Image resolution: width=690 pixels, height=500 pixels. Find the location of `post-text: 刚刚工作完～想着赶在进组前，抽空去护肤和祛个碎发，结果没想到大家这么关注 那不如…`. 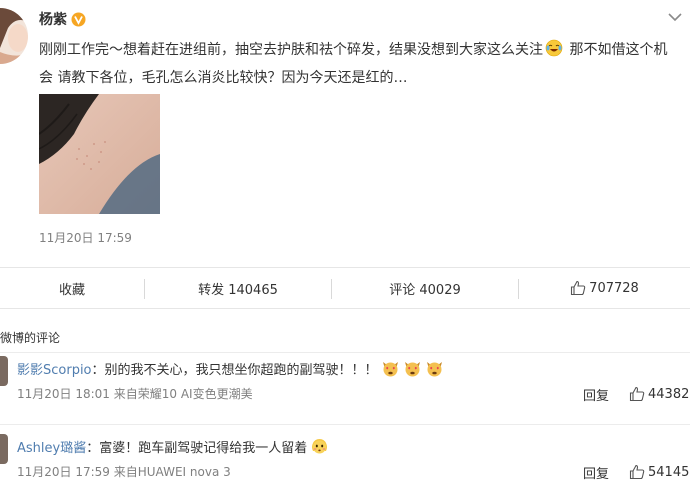

post-text: 刚刚工作完～想着赶在进组前，抽空去护肤和祛个碎发，结果没想到大家这么关注 那不如… is located at coordinates (359, 64).